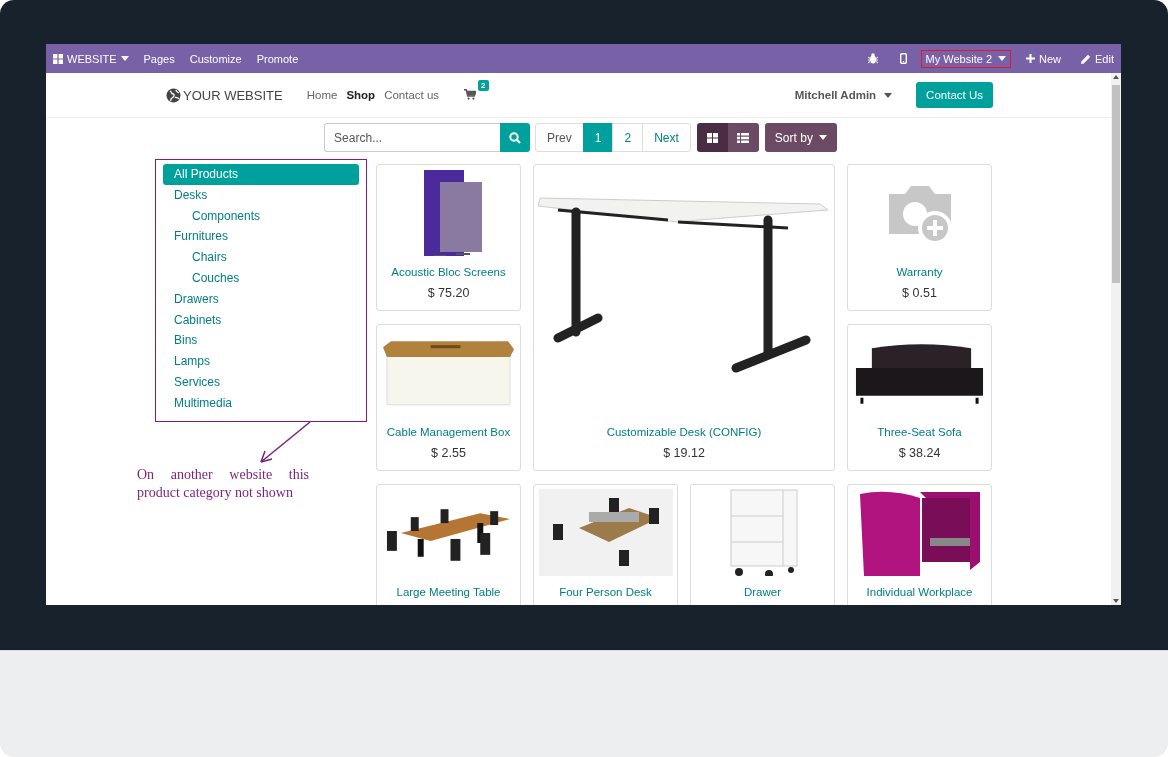  Describe the element at coordinates (762, 592) in the screenshot. I see `product-name: Drawer` at that location.